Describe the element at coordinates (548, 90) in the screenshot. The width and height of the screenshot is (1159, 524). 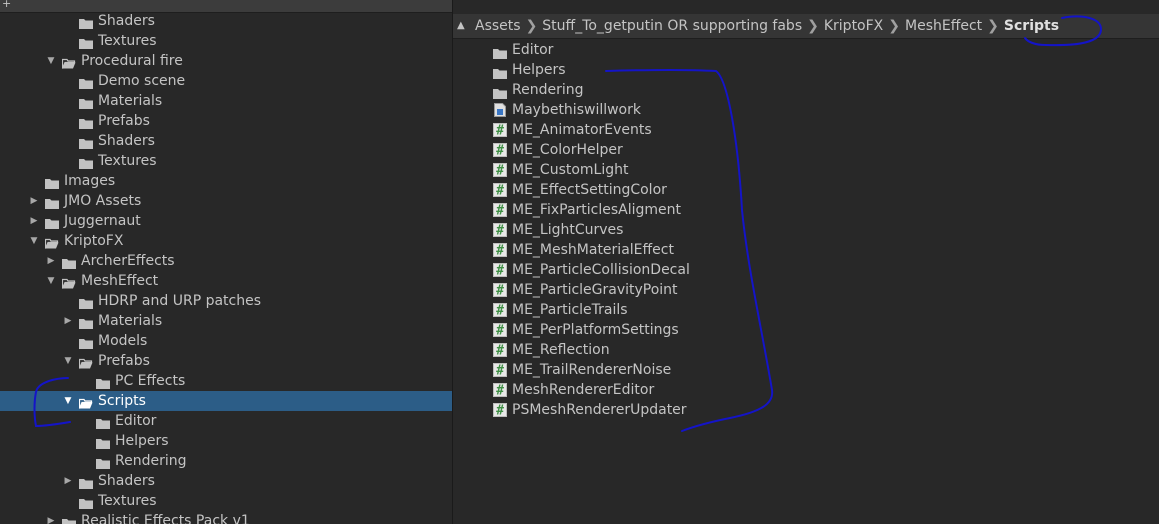
I see `file-label: Rendering` at that location.